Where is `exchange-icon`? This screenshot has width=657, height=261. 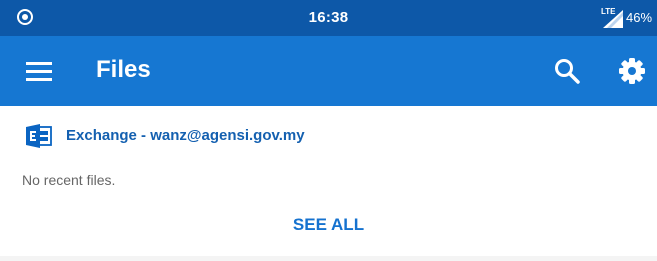 exchange-icon is located at coordinates (39, 136).